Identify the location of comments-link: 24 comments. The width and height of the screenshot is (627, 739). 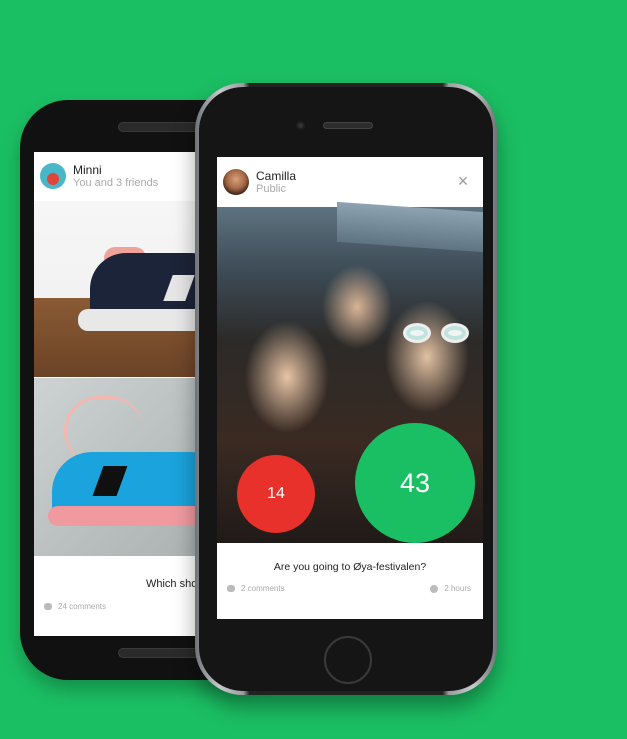
(75, 606).